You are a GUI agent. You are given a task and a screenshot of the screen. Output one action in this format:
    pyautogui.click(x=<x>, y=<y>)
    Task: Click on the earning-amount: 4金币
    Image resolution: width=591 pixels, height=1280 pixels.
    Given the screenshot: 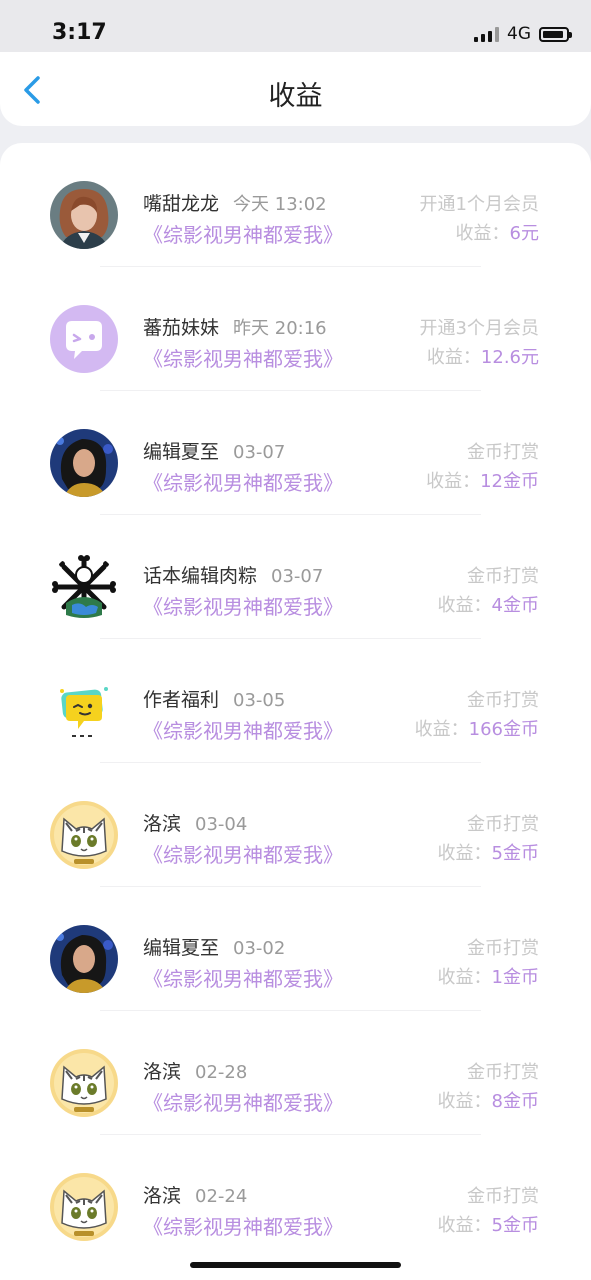 What is the action you would take?
    pyautogui.click(x=515, y=605)
    